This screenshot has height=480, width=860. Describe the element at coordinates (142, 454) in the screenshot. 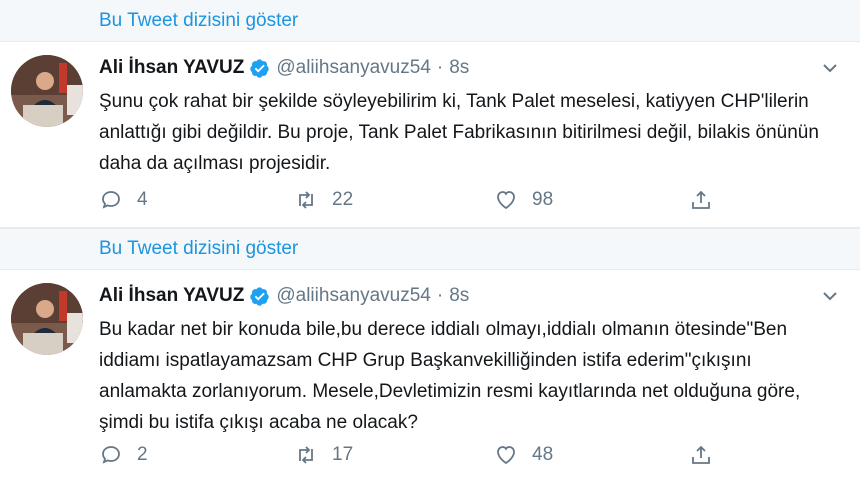

I see `reply-count: 2` at that location.